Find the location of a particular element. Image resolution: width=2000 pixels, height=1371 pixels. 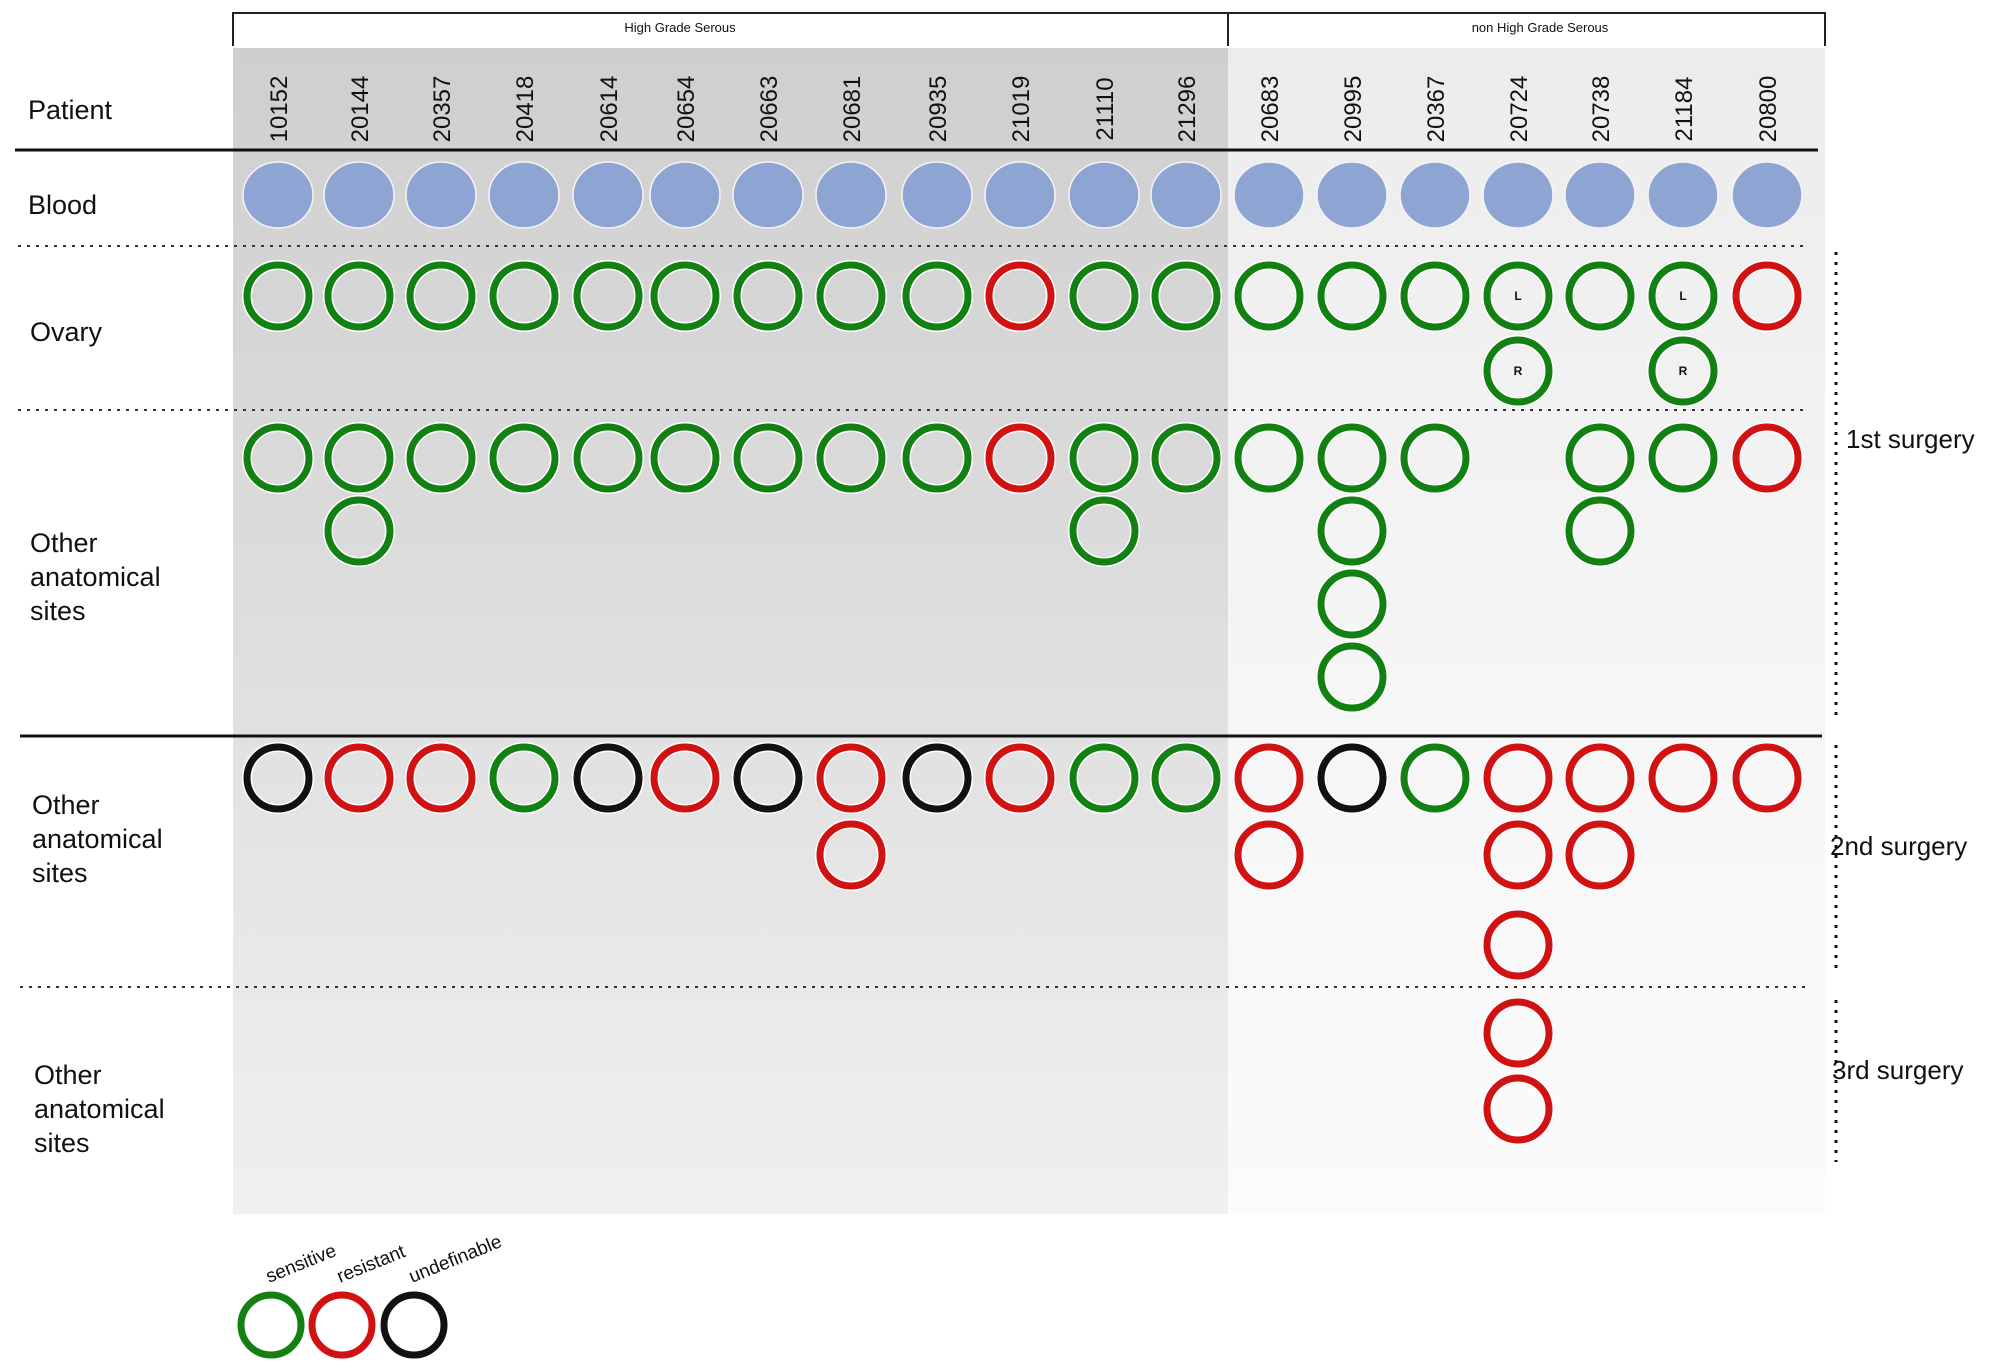

row-label-other-sites-1: Other anatomical sites is located at coordinates (95, 577).